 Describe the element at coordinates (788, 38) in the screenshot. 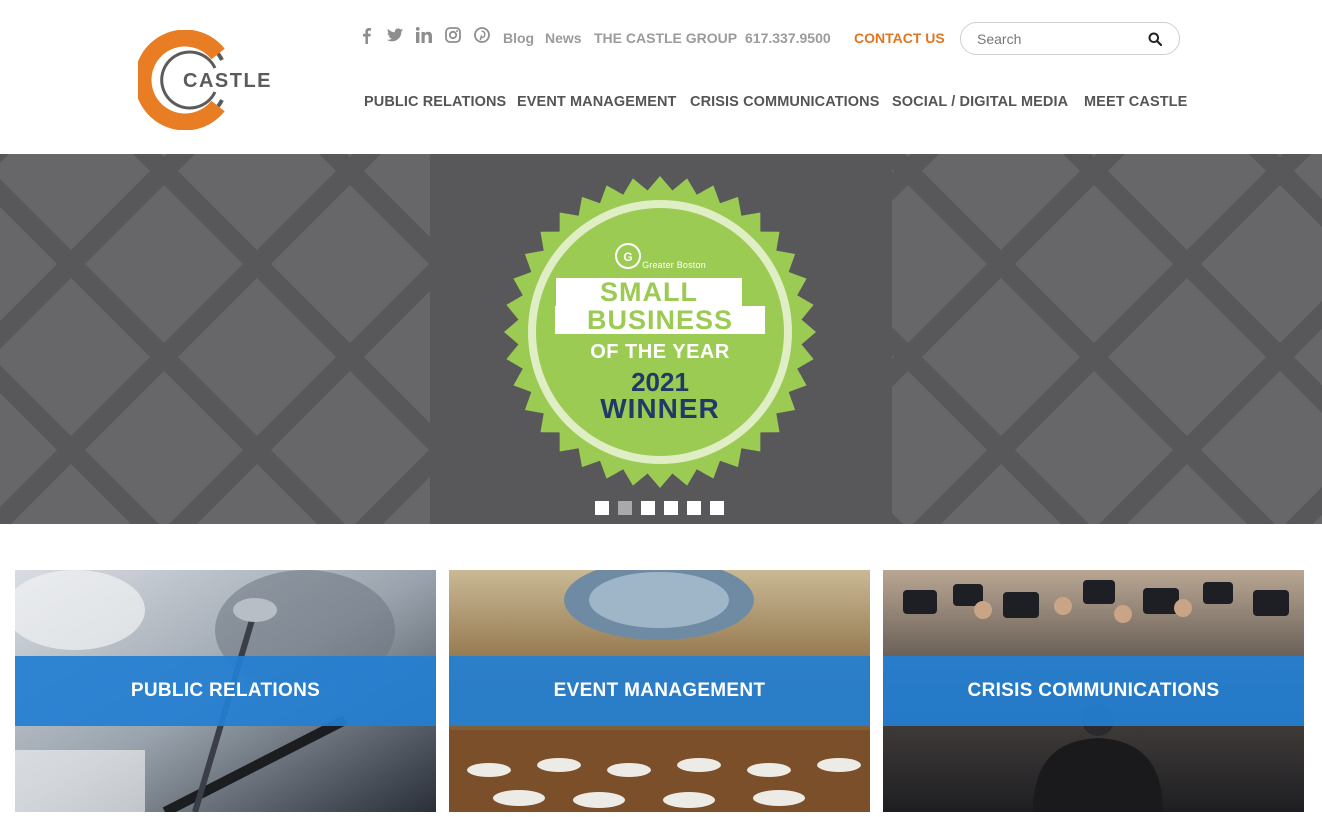

I see `phone-link: 617.337.9500` at that location.